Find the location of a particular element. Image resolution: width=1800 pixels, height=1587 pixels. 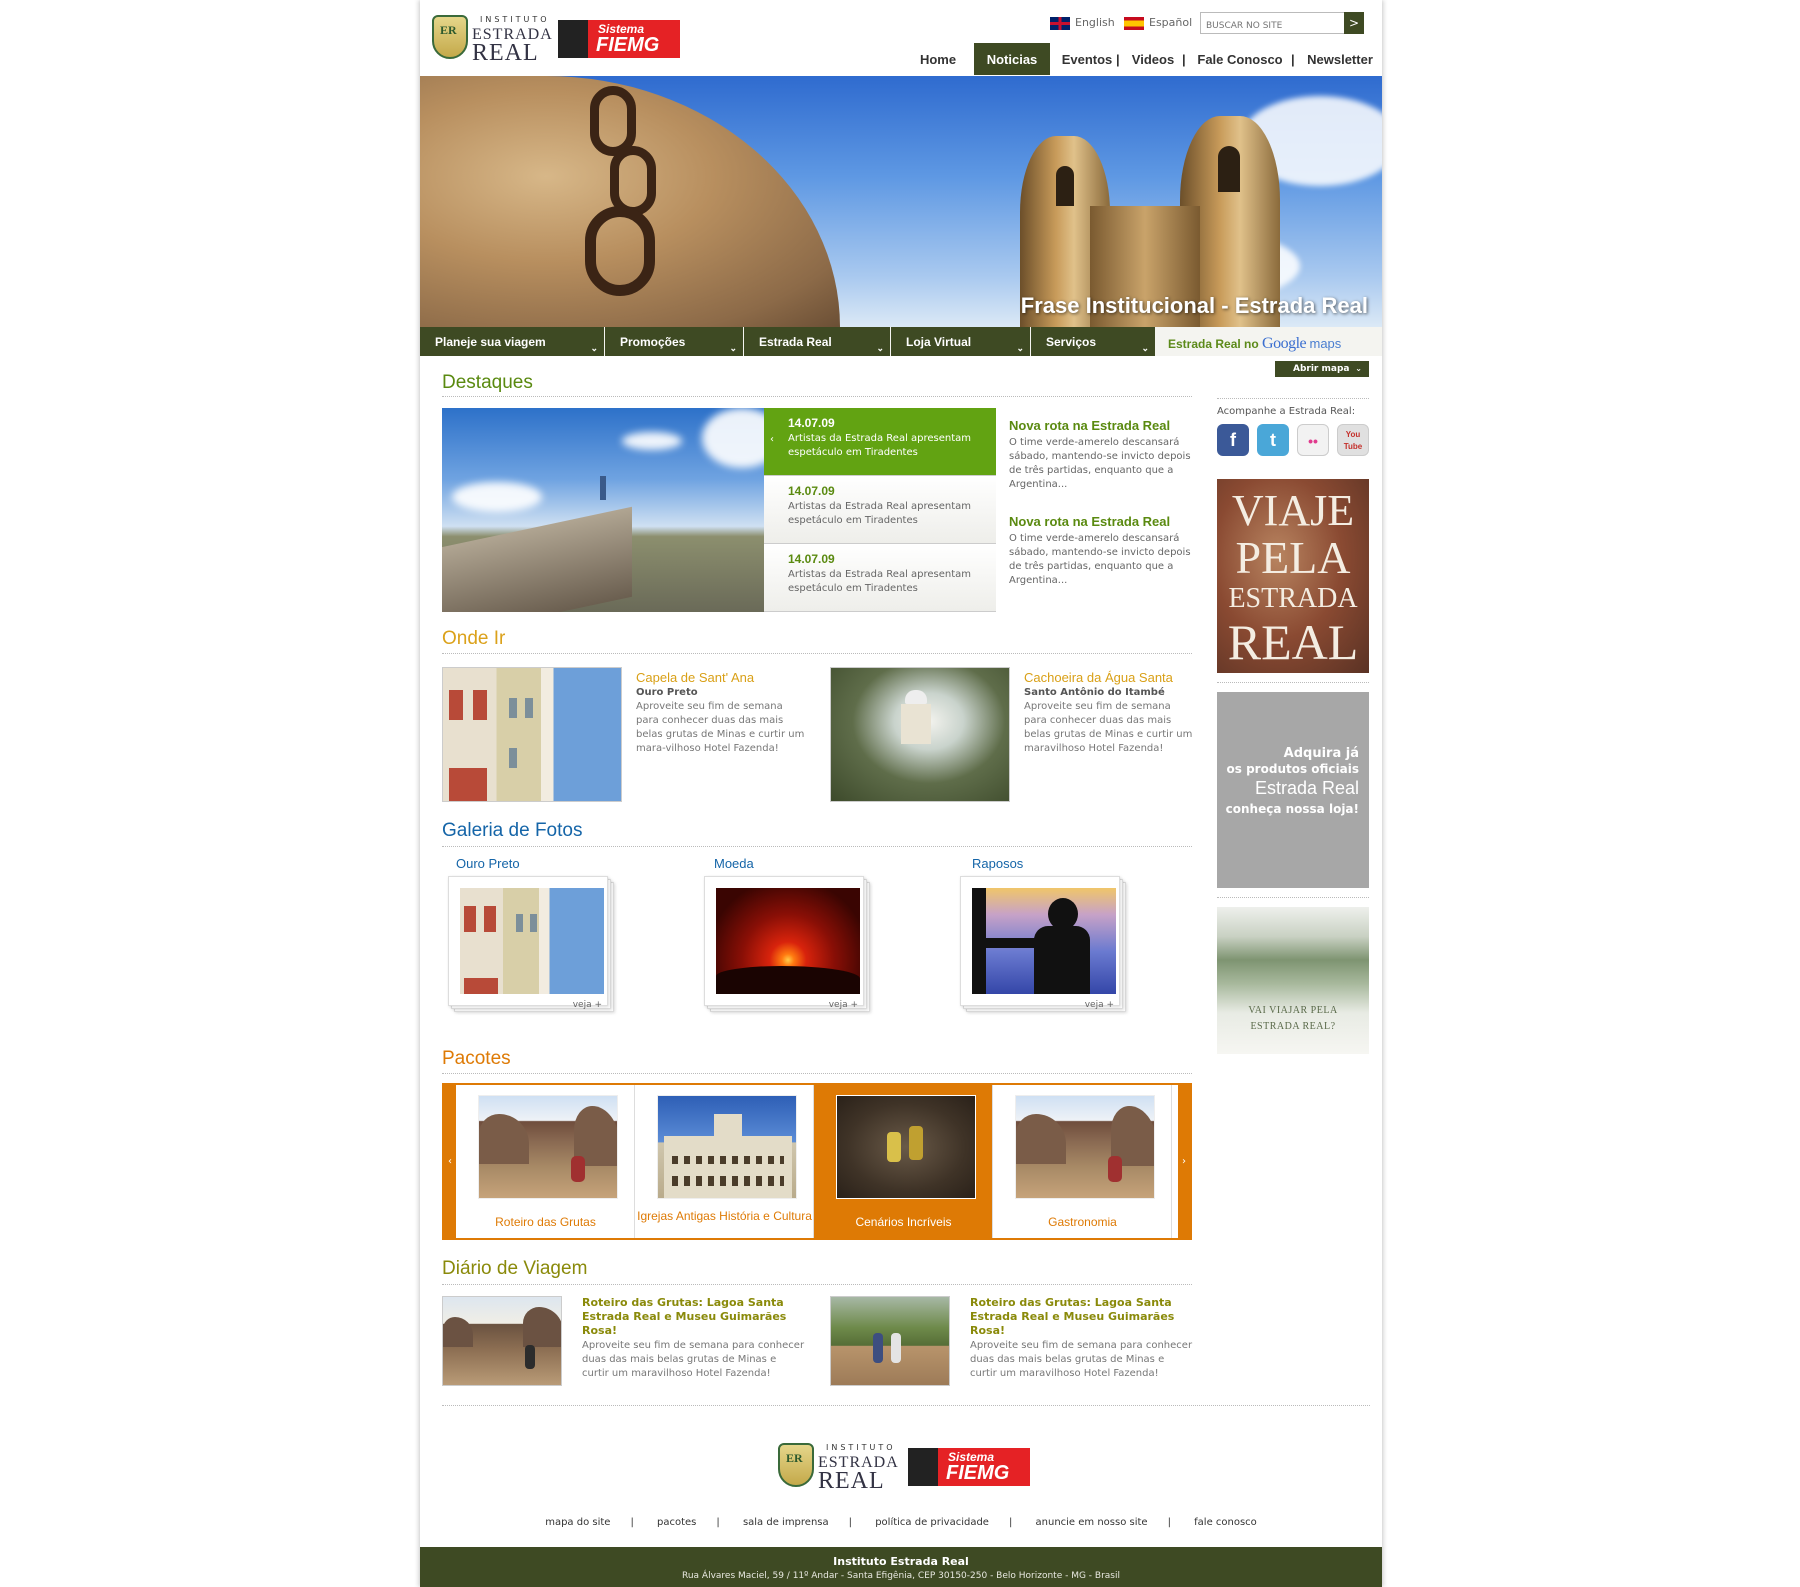

nav-noticias: Noticias is located at coordinates (1012, 59).